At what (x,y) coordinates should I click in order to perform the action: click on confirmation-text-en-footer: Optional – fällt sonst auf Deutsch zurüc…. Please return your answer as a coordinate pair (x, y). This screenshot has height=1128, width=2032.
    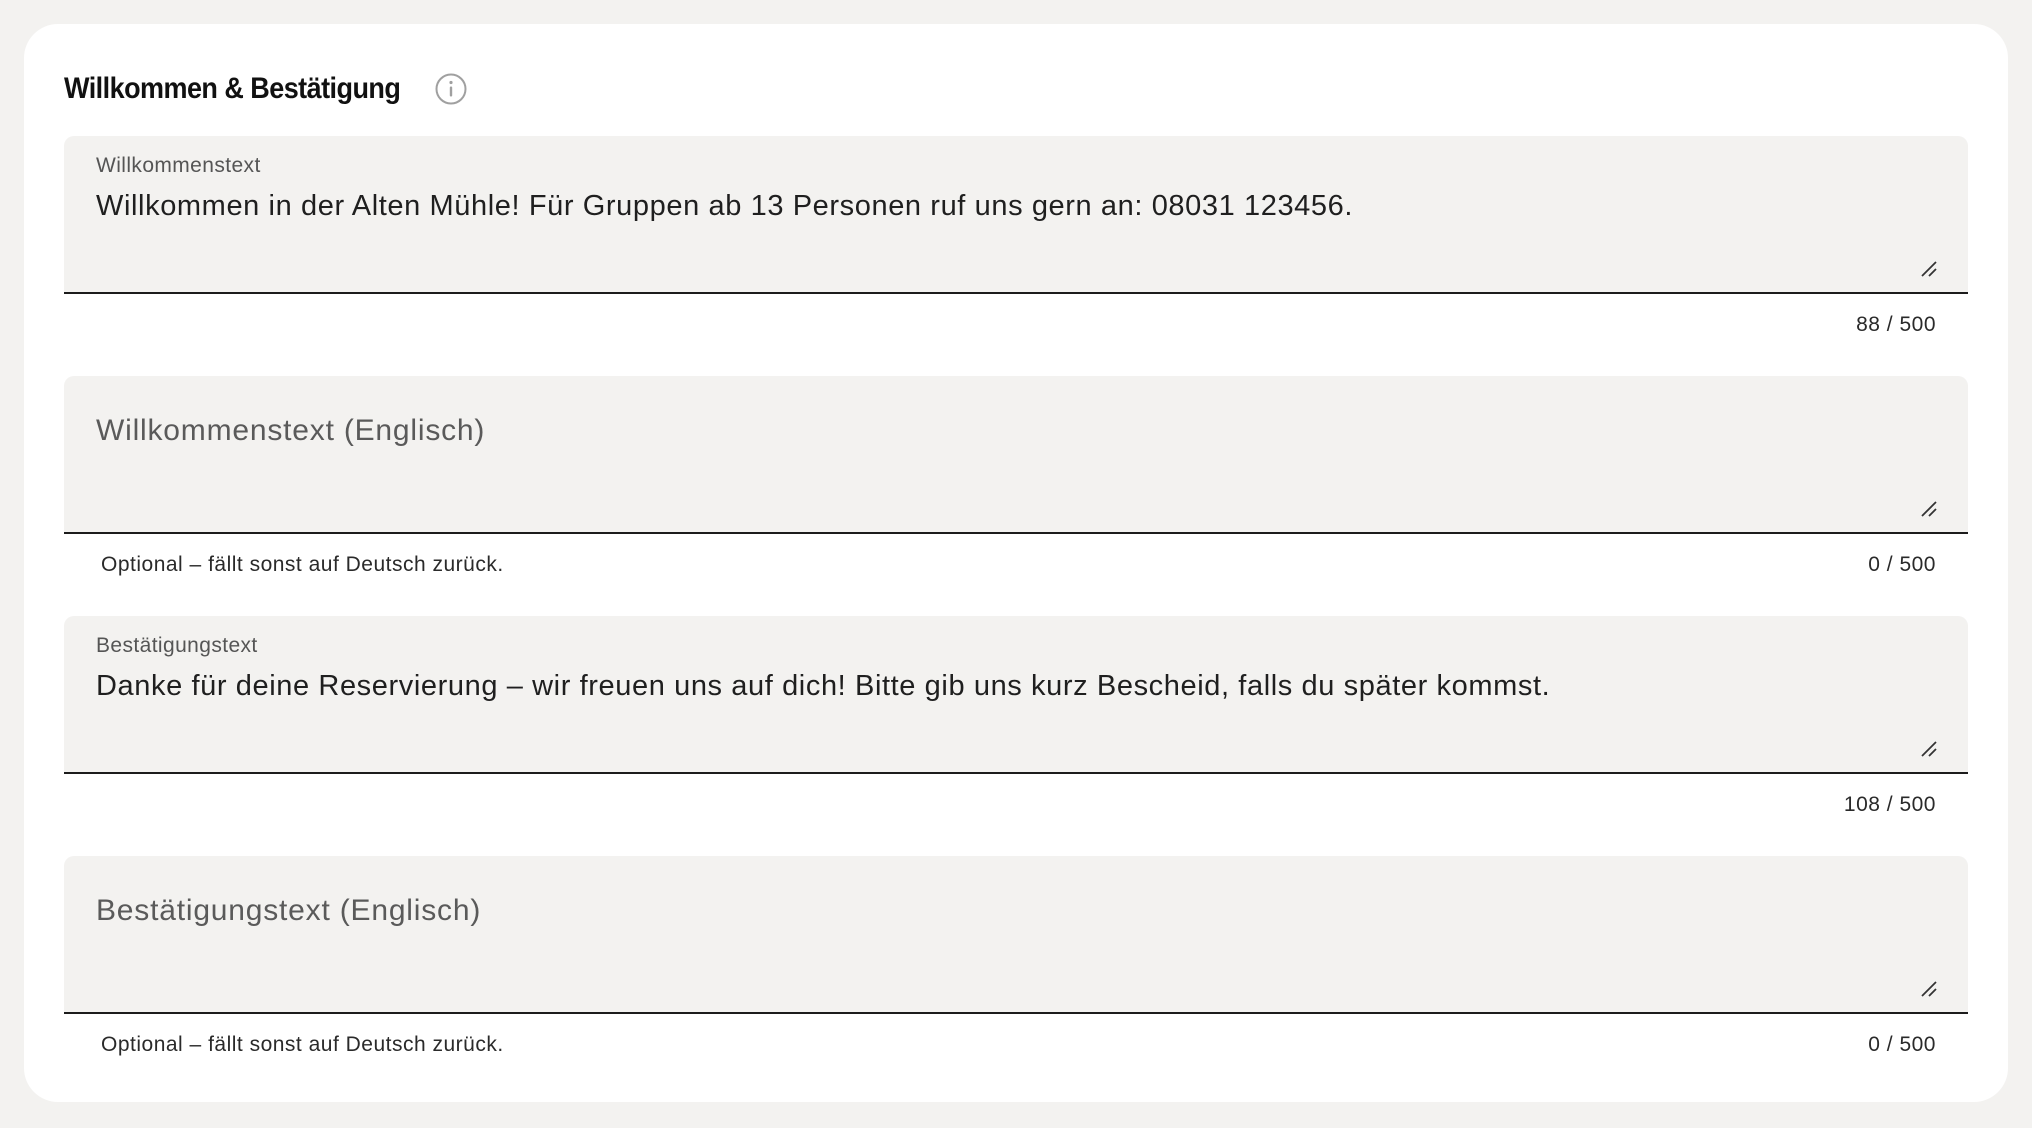
    Looking at the image, I should click on (1016, 1039).